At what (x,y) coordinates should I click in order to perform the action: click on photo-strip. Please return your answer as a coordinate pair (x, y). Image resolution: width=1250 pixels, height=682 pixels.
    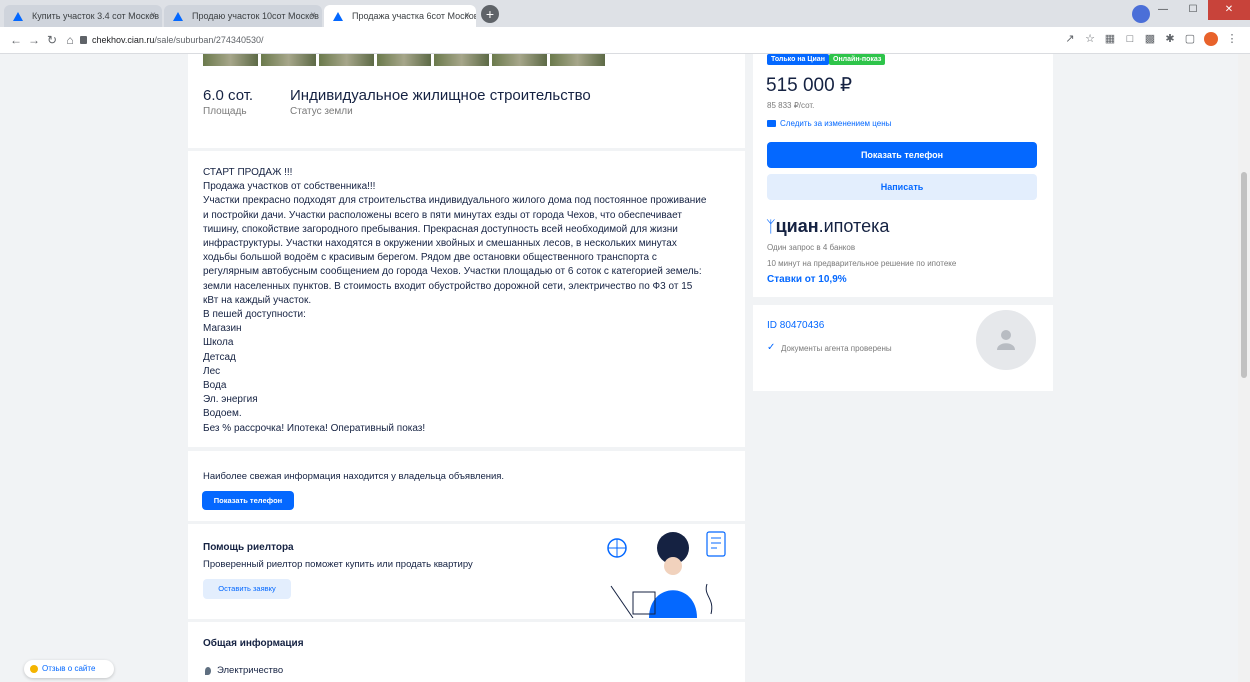
    Looking at the image, I should click on (404, 60).